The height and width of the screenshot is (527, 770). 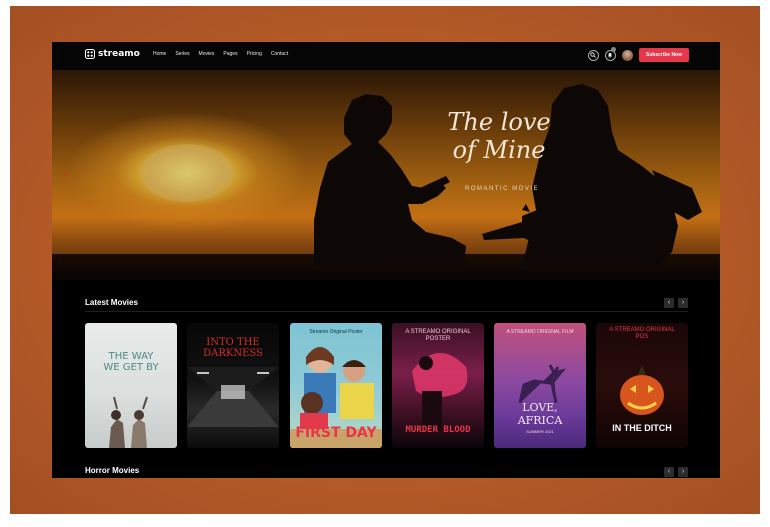 I want to click on poster-title: LOVE, AFRICA, so click(x=540, y=414).